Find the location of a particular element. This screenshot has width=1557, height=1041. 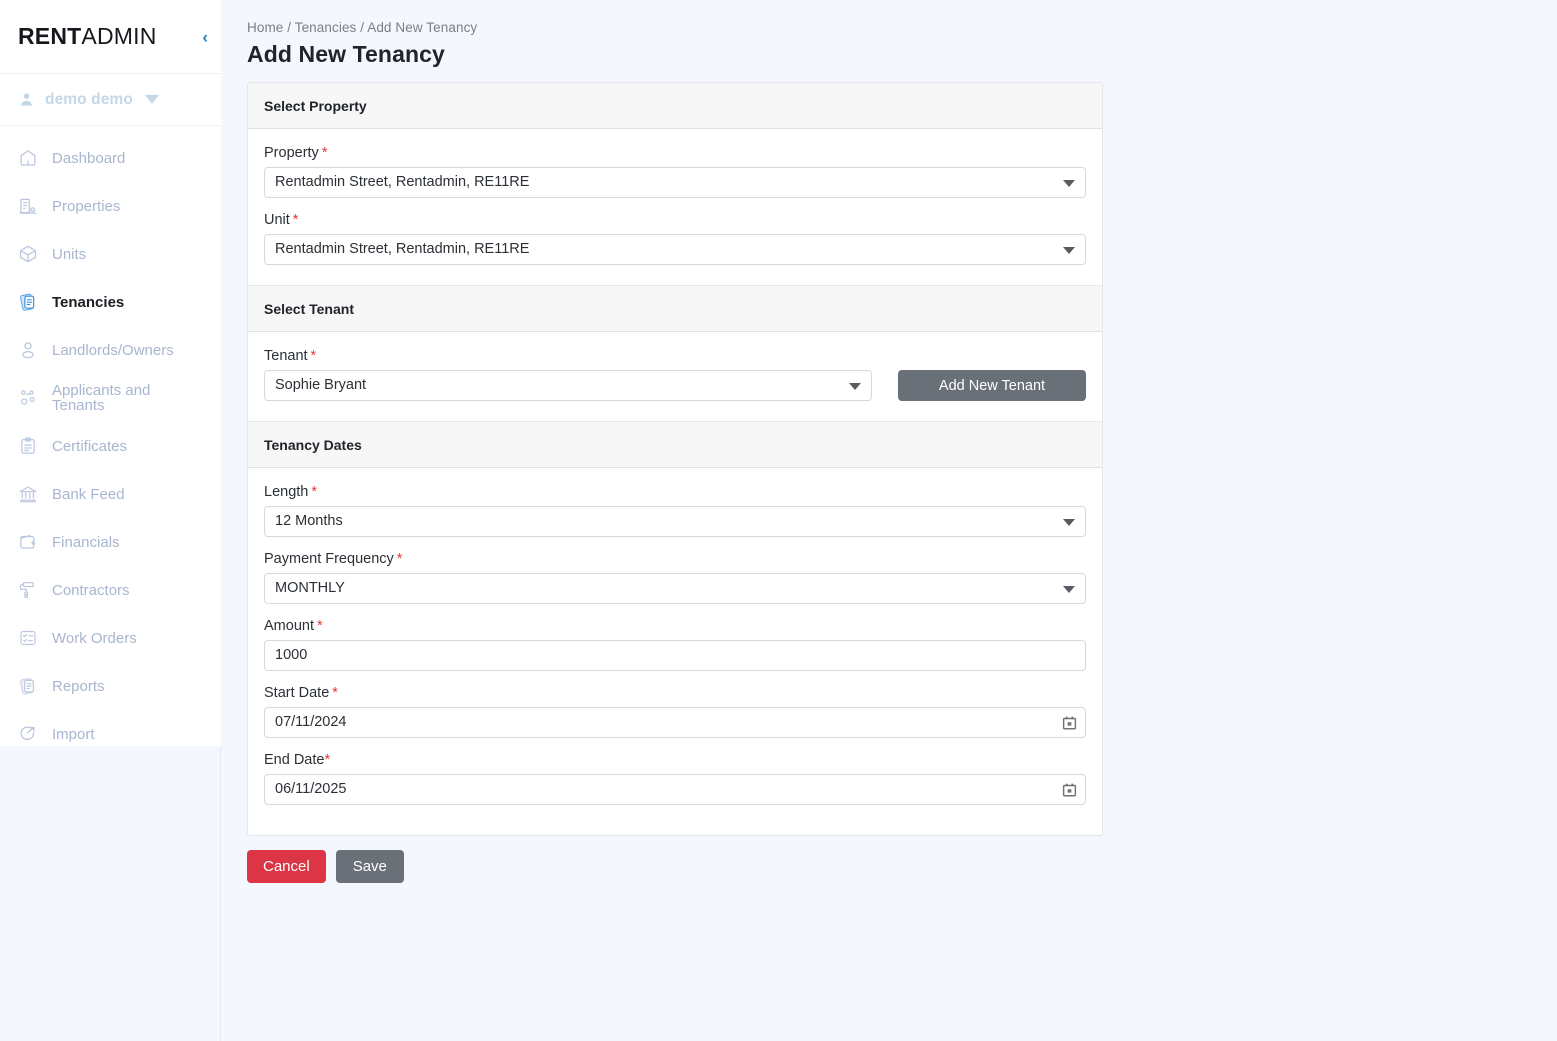

page-title: Add New Tenancy is located at coordinates (346, 54).